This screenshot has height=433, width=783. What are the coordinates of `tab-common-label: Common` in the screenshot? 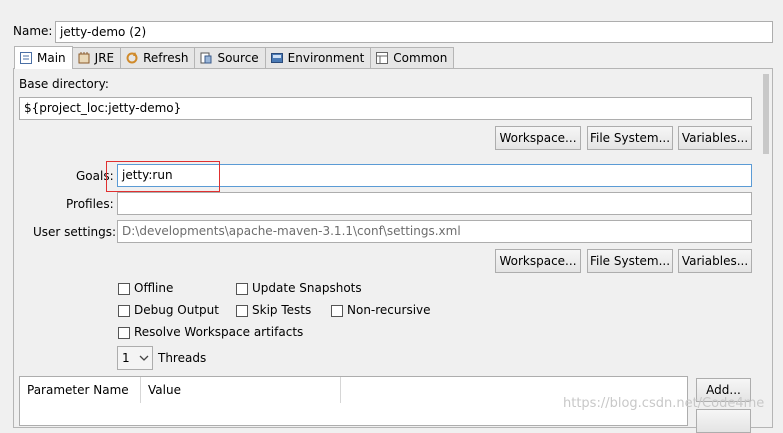 It's located at (420, 58).